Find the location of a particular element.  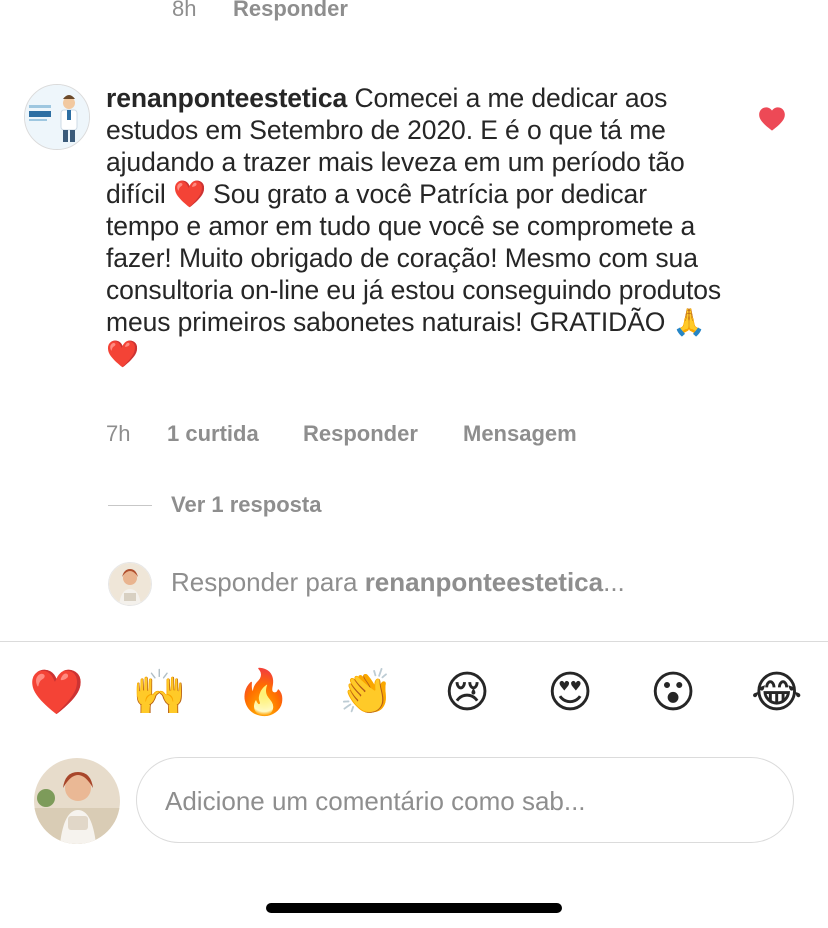

replying-to-username: renanponteestetica is located at coordinates (484, 582).